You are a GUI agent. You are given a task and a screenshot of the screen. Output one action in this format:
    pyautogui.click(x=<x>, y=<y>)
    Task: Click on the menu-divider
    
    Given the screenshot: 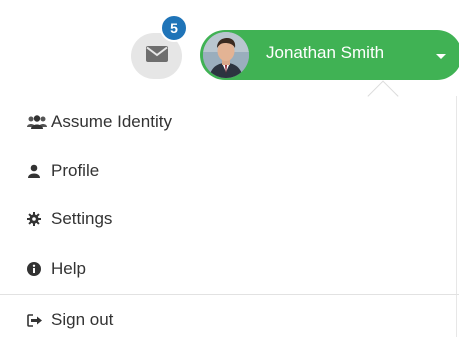 What is the action you would take?
    pyautogui.click(x=229, y=294)
    